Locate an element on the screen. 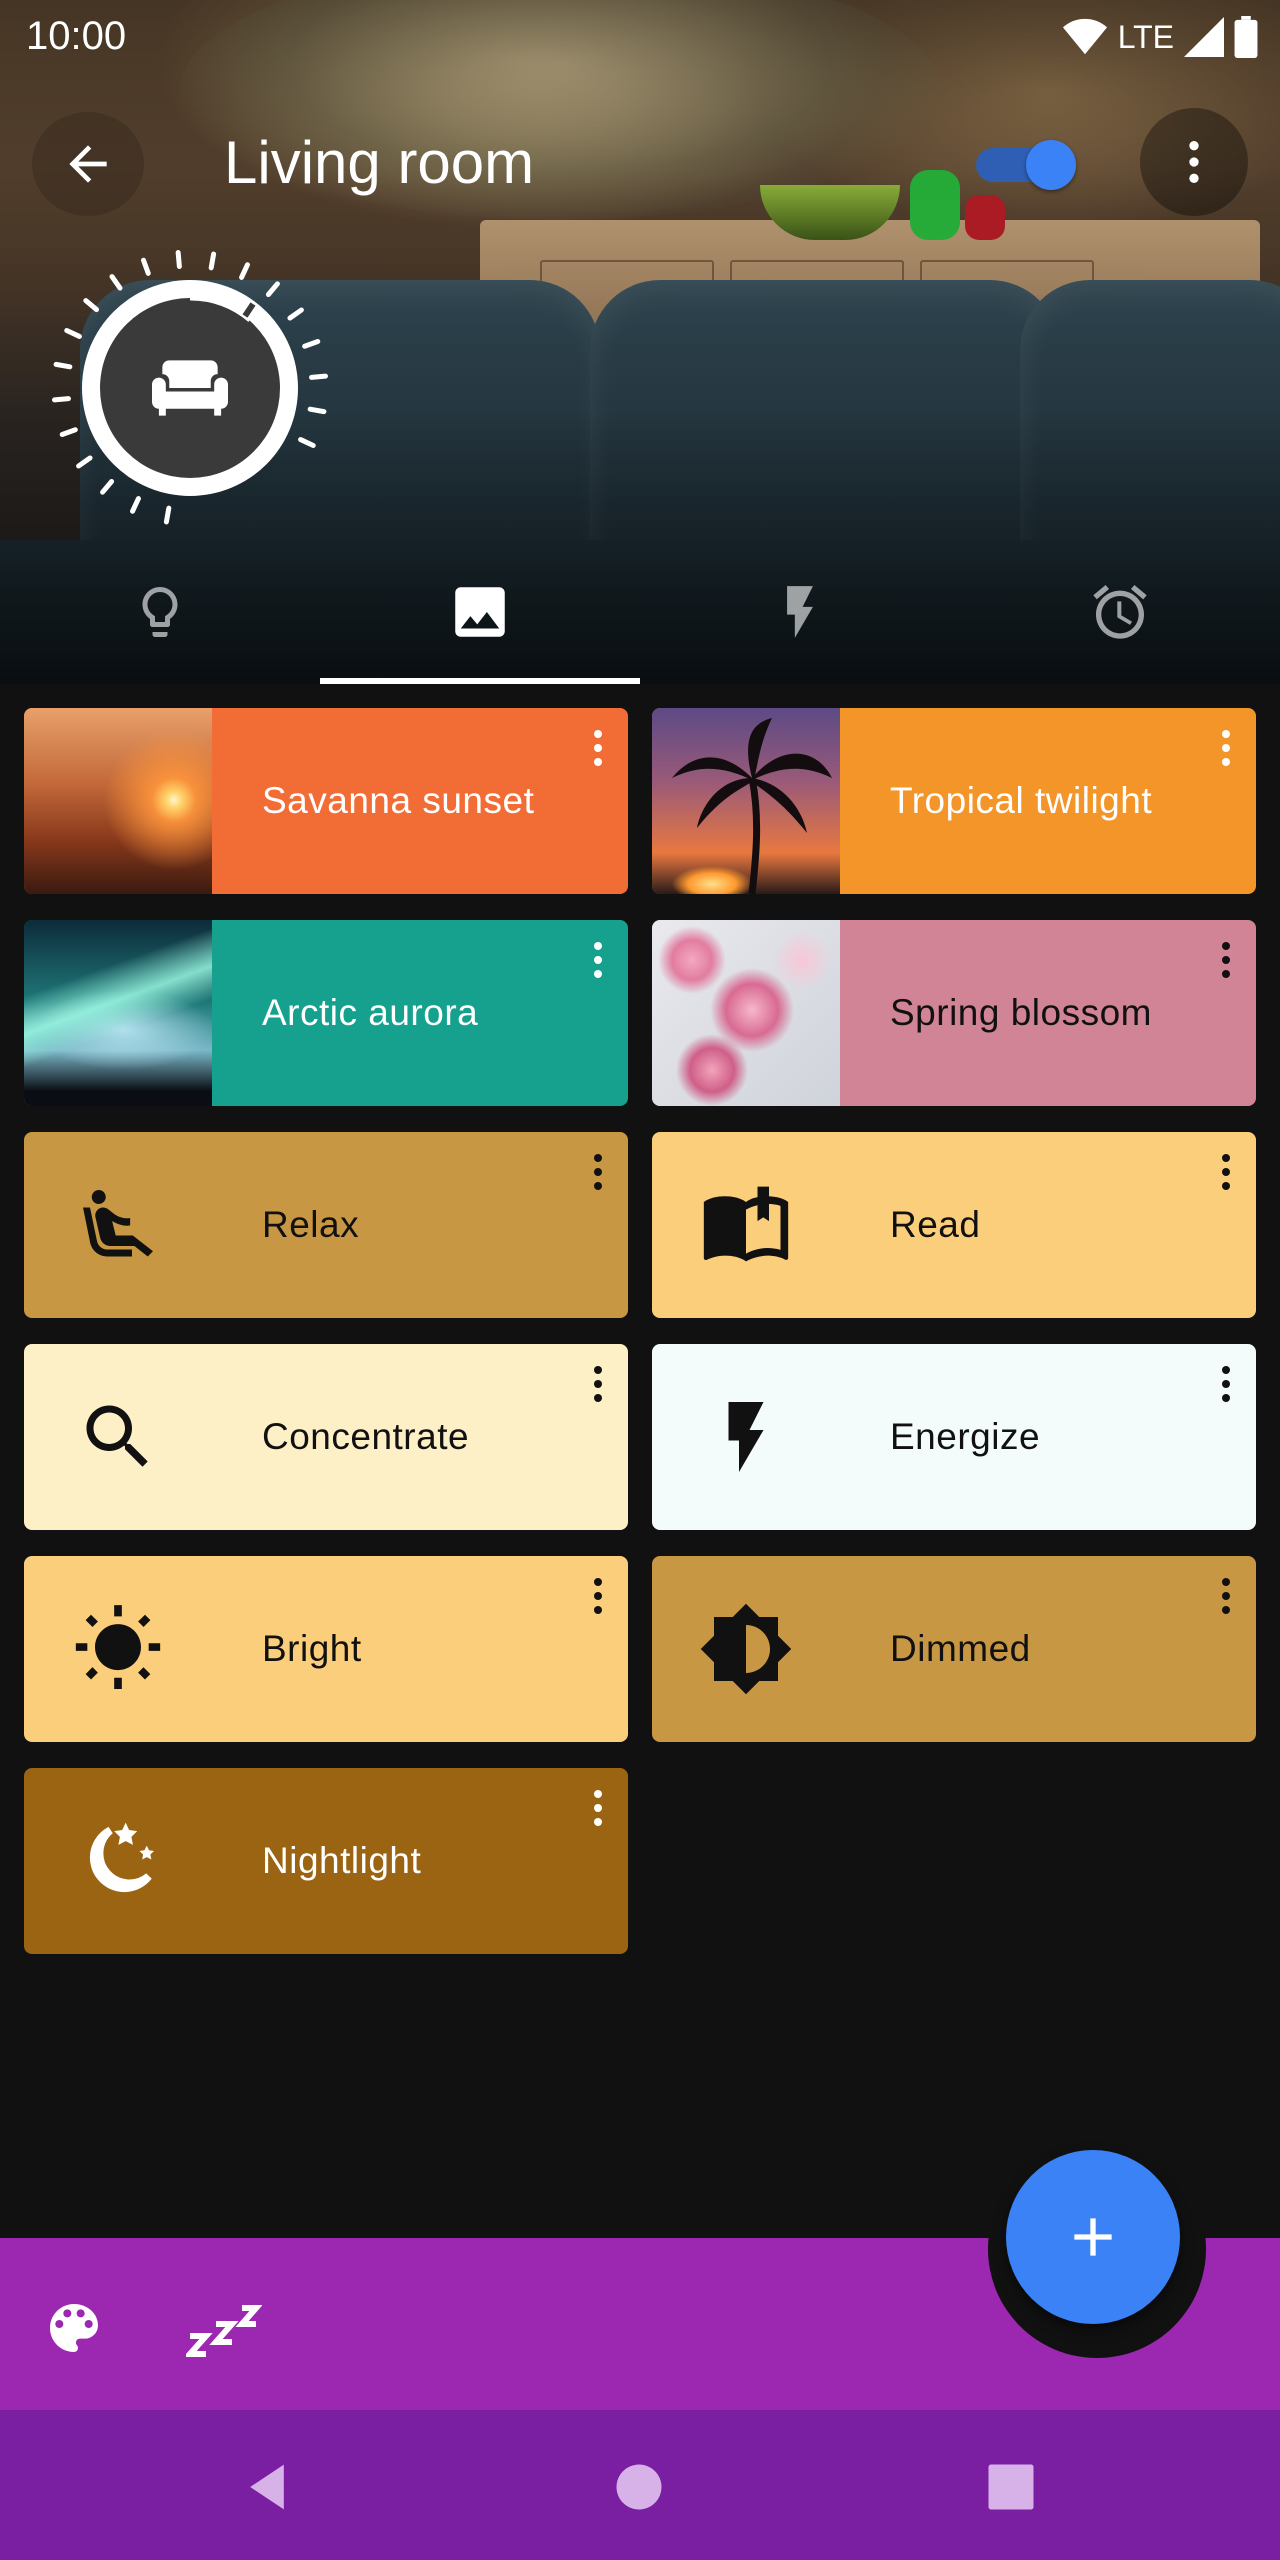  status-bar: 10:00 LTE is located at coordinates (640, 38).